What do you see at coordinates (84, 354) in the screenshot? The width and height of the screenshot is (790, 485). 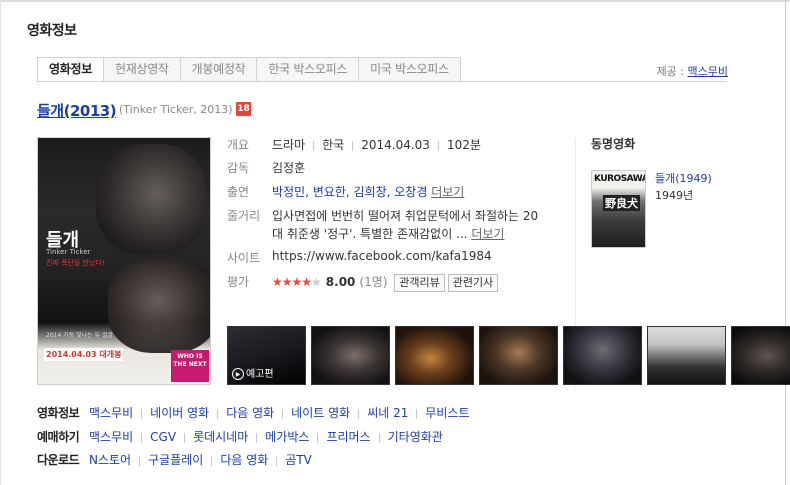 I see `poster-release-date: 2014.04.03 대개봉` at bounding box center [84, 354].